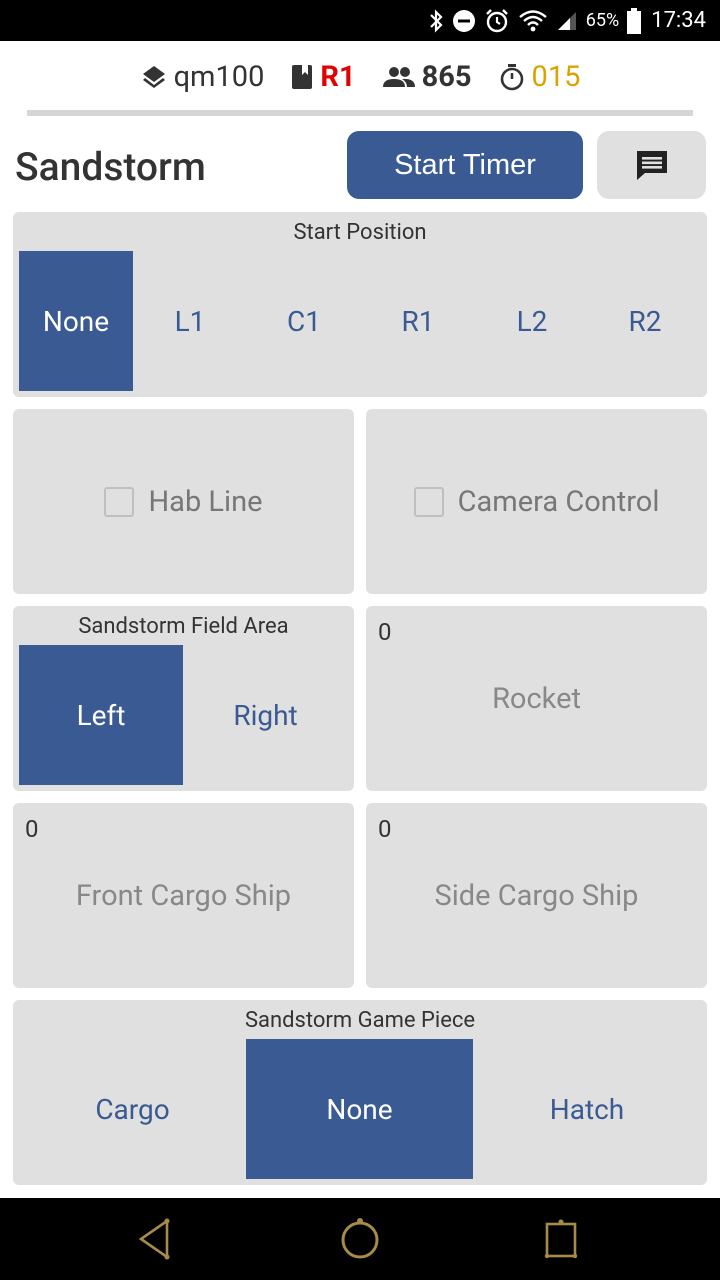 This screenshot has width=720, height=1280. I want to click on back-icon, so click(155, 1239).